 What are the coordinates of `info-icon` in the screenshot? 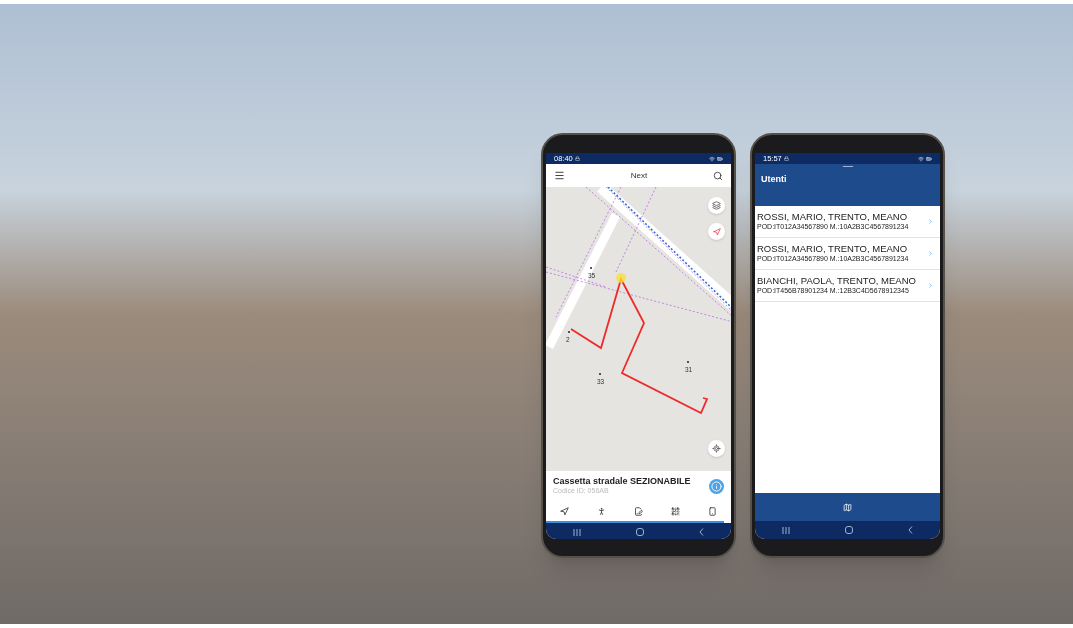 It's located at (716, 486).